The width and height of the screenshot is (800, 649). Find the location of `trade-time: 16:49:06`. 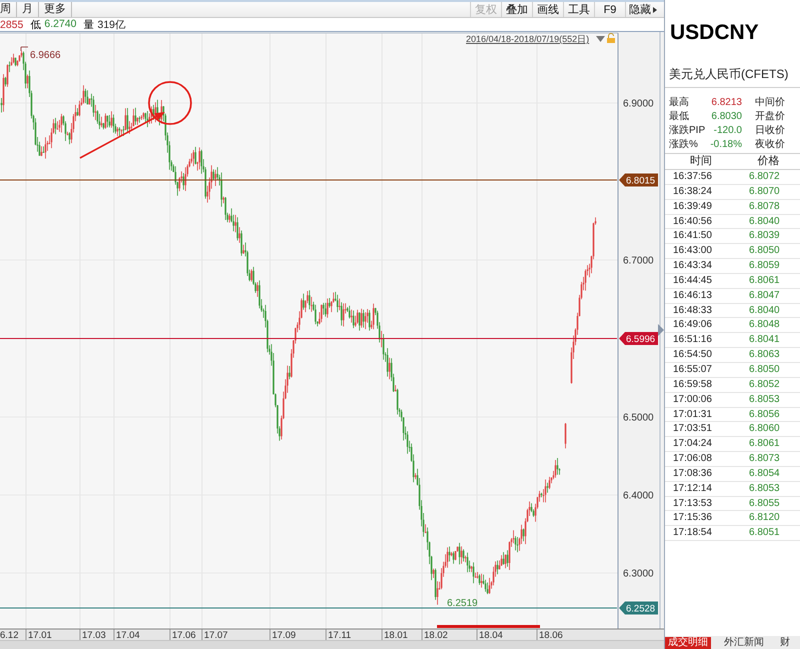

trade-time: 16:49:06 is located at coordinates (693, 325).